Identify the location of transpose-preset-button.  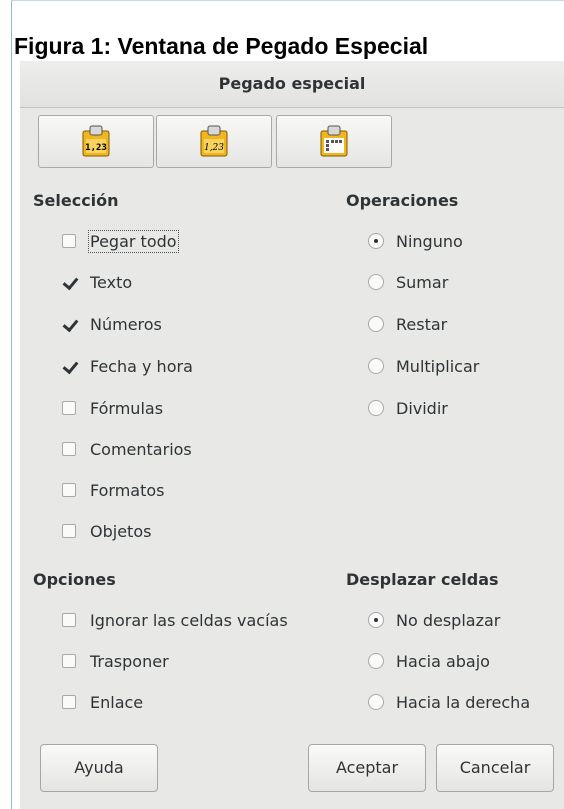
(334, 141).